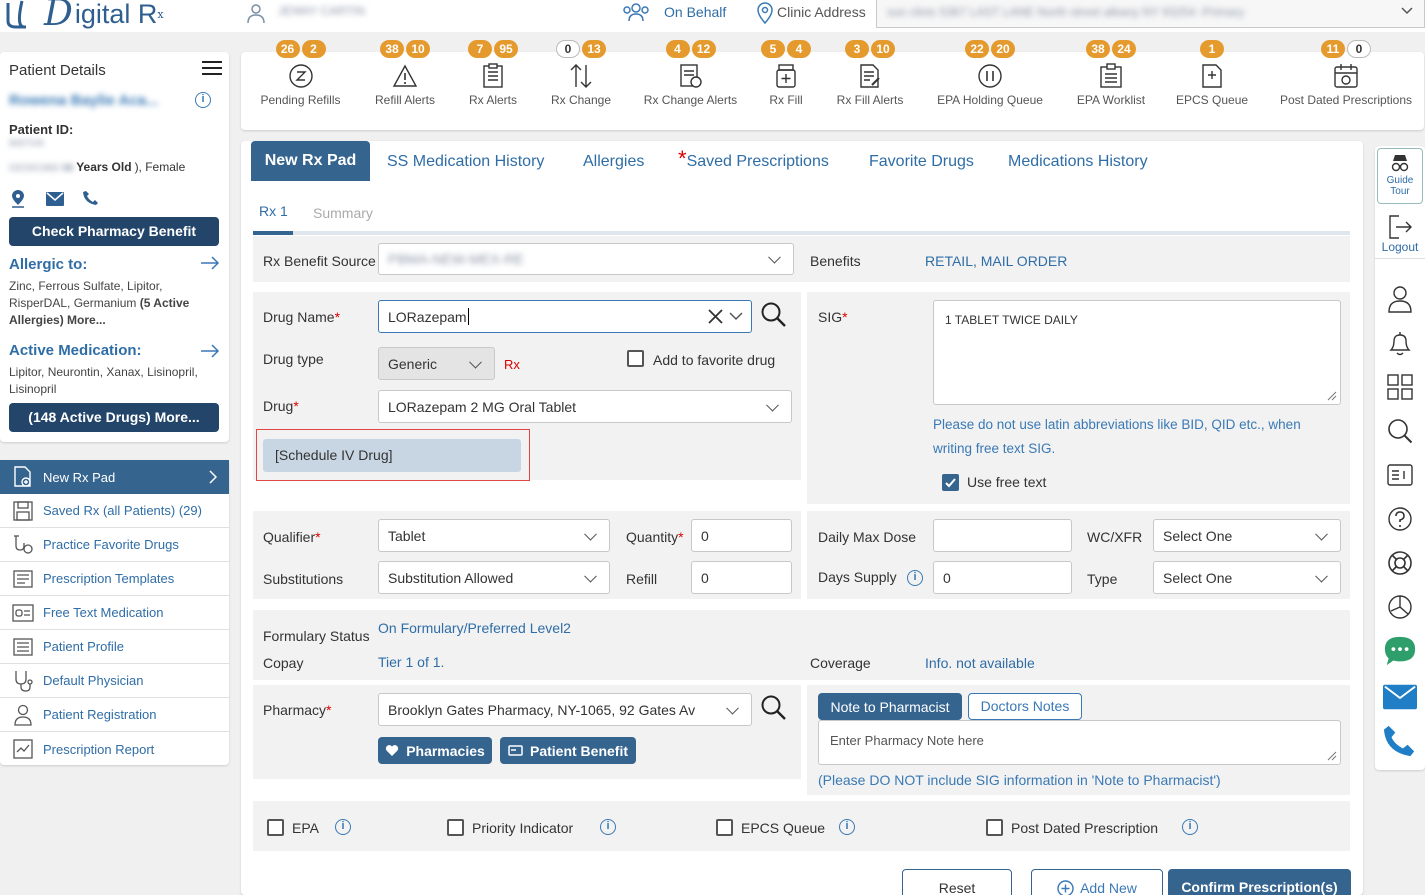 The width and height of the screenshot is (1425, 895). Describe the element at coordinates (343, 213) in the screenshot. I see `subtab-summary: Summary` at that location.